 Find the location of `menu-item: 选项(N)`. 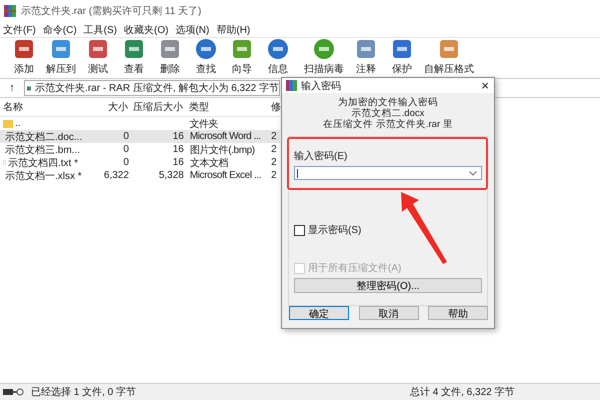

menu-item: 选项(N) is located at coordinates (192, 29).